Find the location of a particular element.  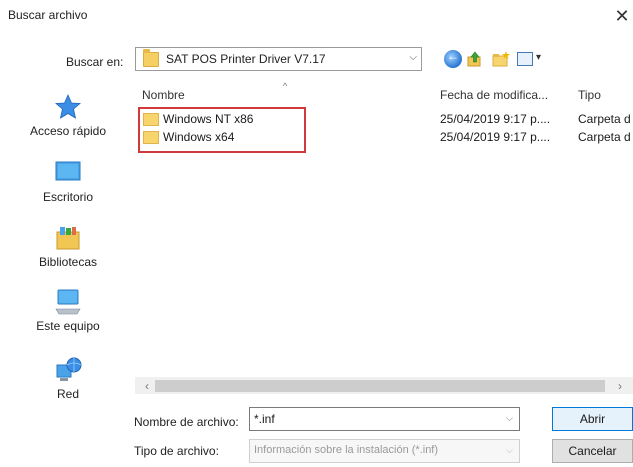

network-icon is located at coordinates (68, 370).